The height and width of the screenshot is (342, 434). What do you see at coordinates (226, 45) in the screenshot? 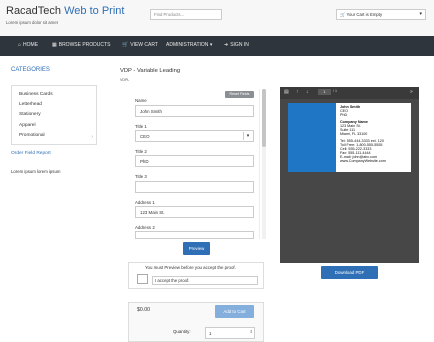
I see `sign-in-icon: ➜` at bounding box center [226, 45].